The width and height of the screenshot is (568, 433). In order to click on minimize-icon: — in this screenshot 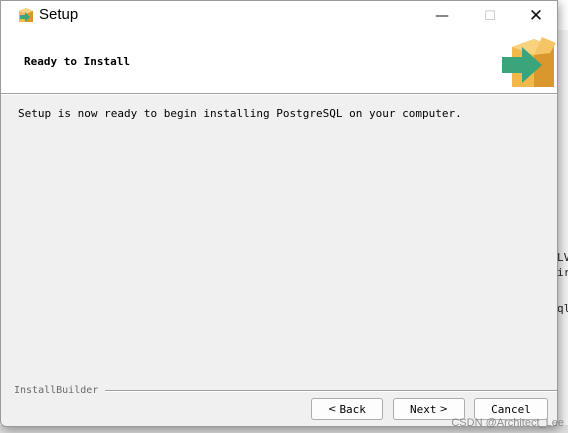, I will do `click(442, 16)`.